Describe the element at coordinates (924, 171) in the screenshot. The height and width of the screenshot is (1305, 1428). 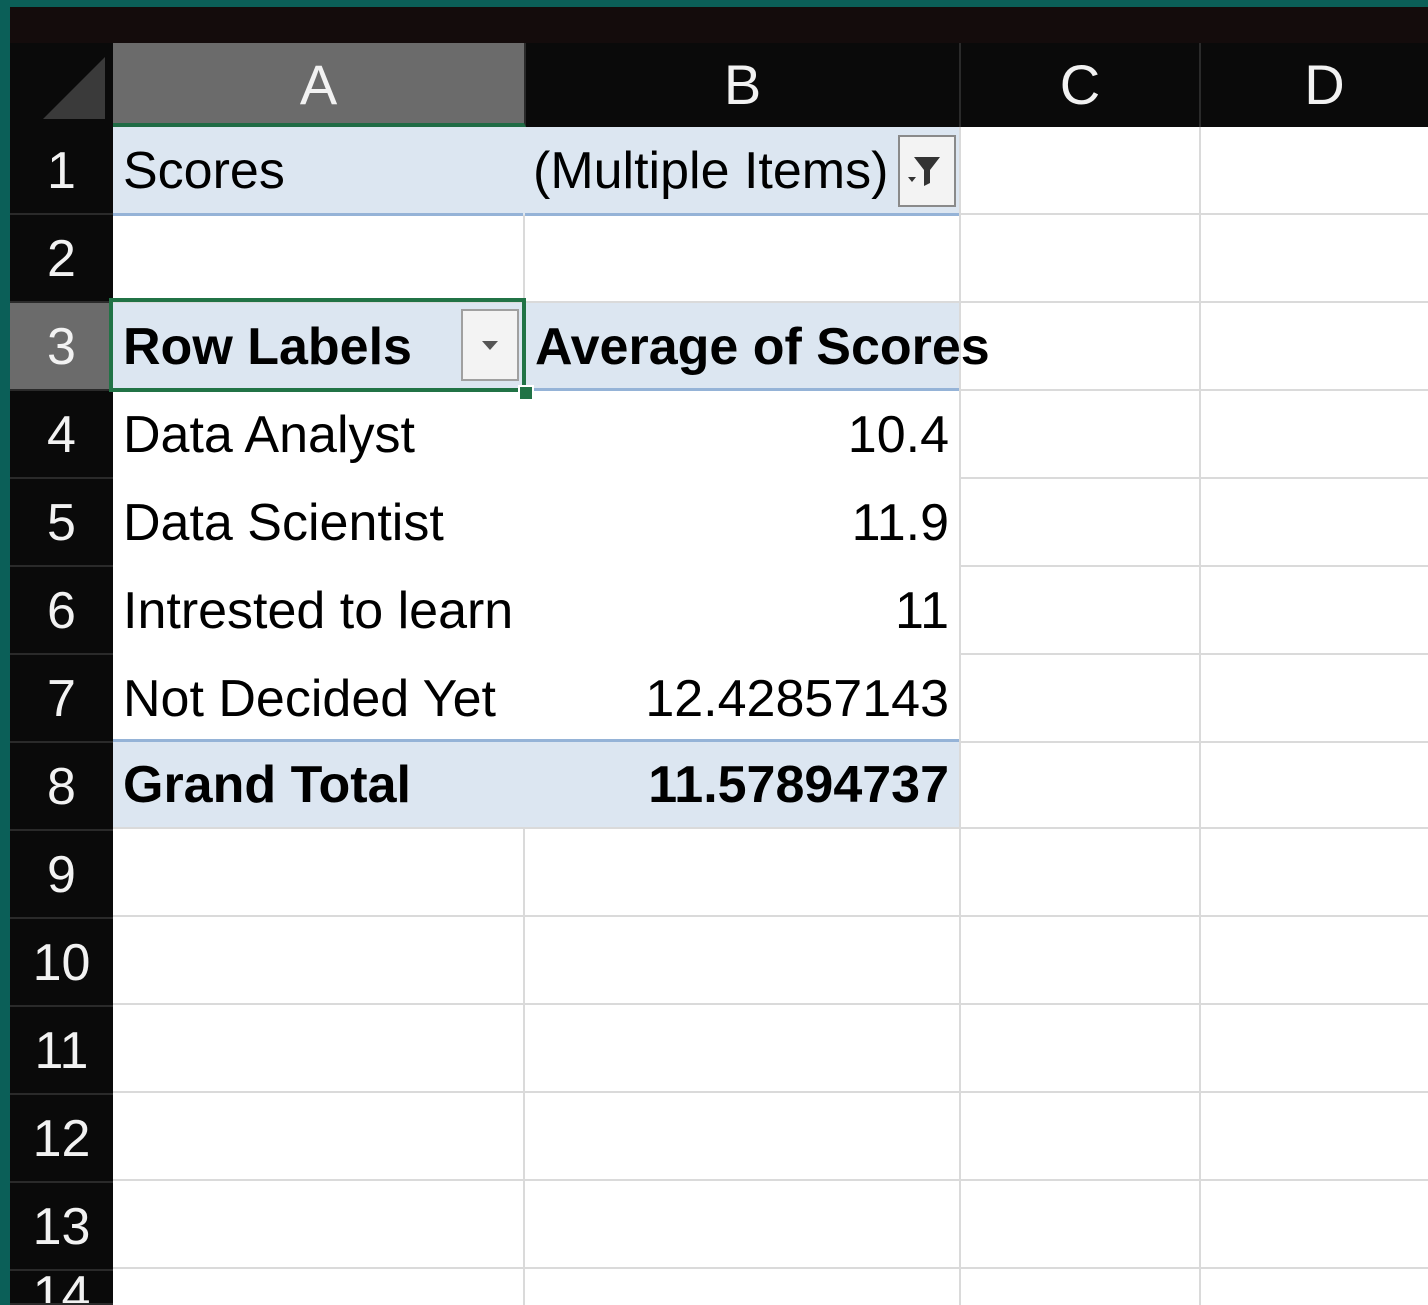
I see `filter-funnel-icon` at that location.